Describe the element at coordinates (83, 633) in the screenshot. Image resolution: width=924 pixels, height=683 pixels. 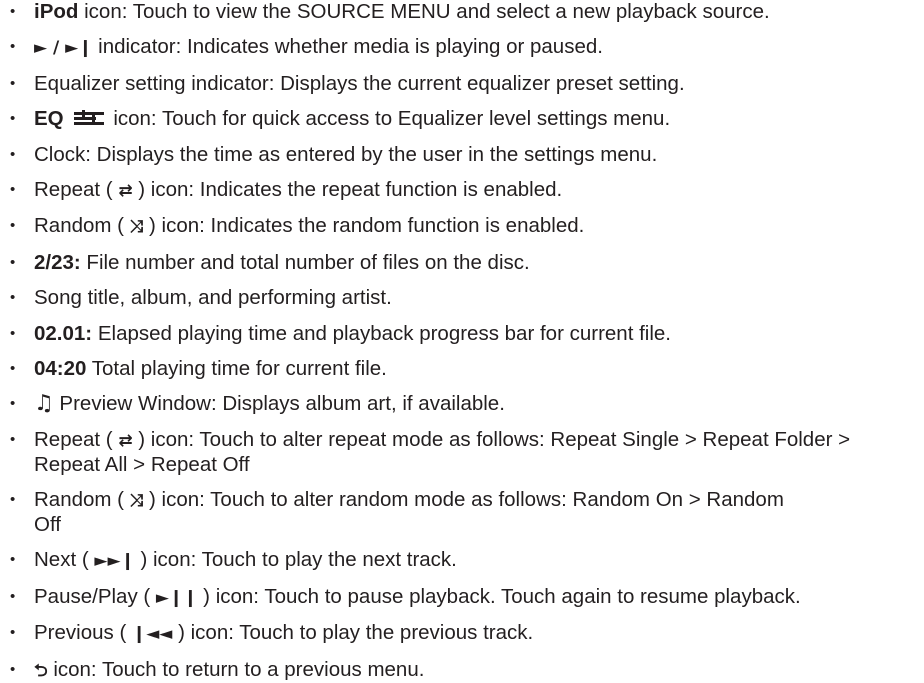
I see `item-prefix: Previous (` at that location.